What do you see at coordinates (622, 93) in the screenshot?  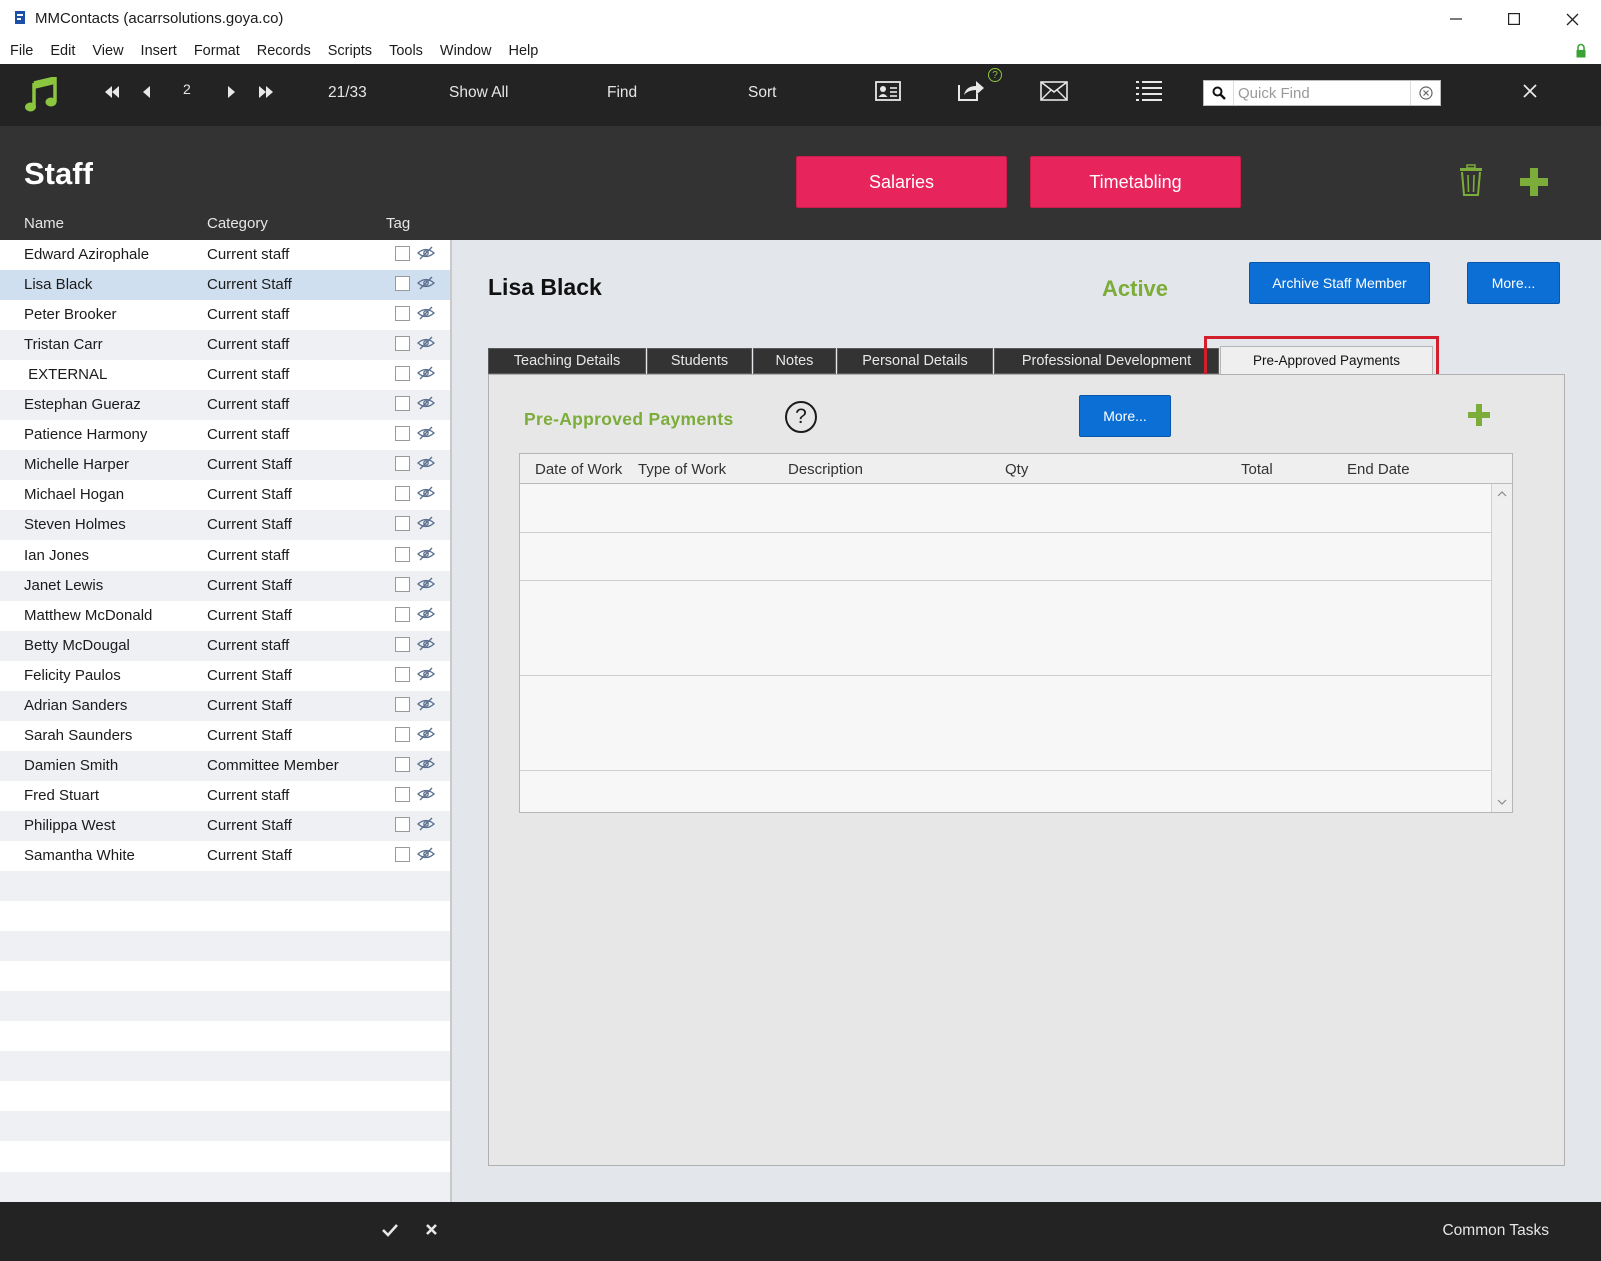 I see `find-button: Find` at bounding box center [622, 93].